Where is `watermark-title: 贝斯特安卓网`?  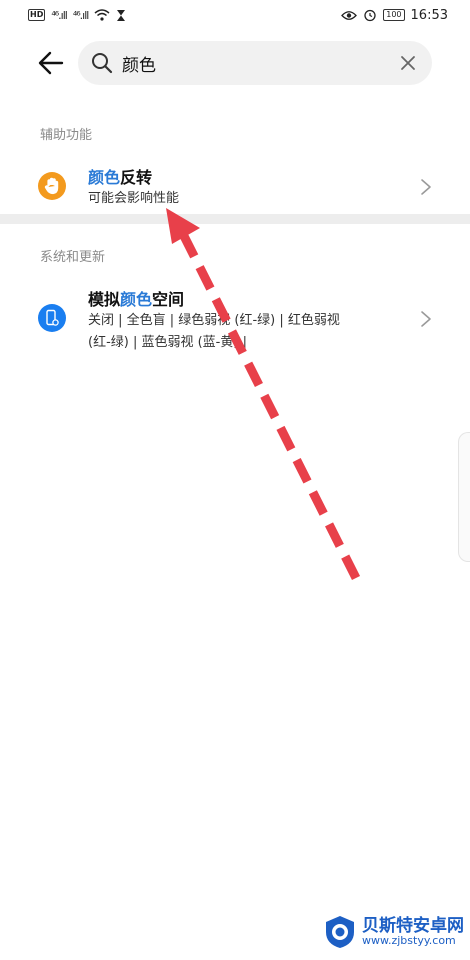 watermark-title: 贝斯特安卓网 is located at coordinates (413, 925).